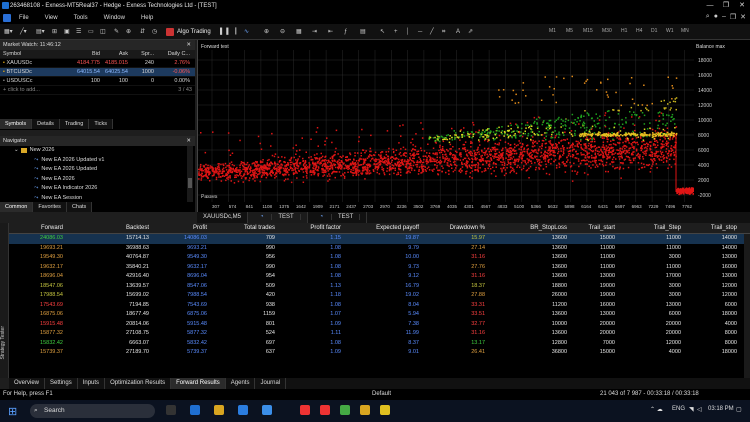 The width and height of the screenshot is (750, 422). What do you see at coordinates (24, 18) in the screenshot?
I see `menu-file: File` at bounding box center [24, 18].